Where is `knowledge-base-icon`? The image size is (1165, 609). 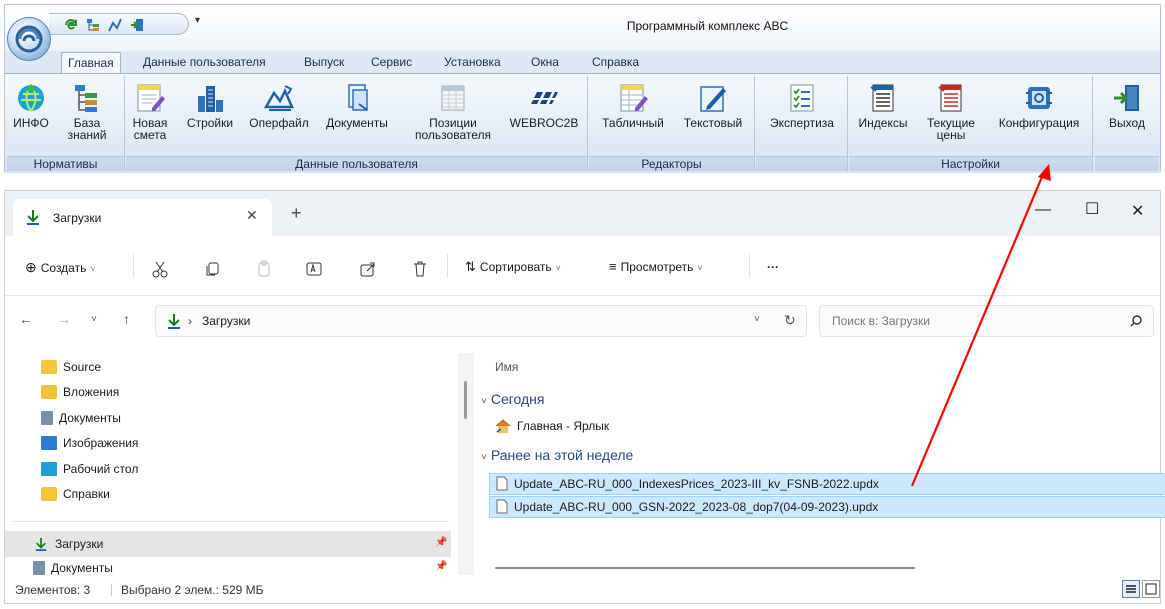
knowledge-base-icon is located at coordinates (86, 98).